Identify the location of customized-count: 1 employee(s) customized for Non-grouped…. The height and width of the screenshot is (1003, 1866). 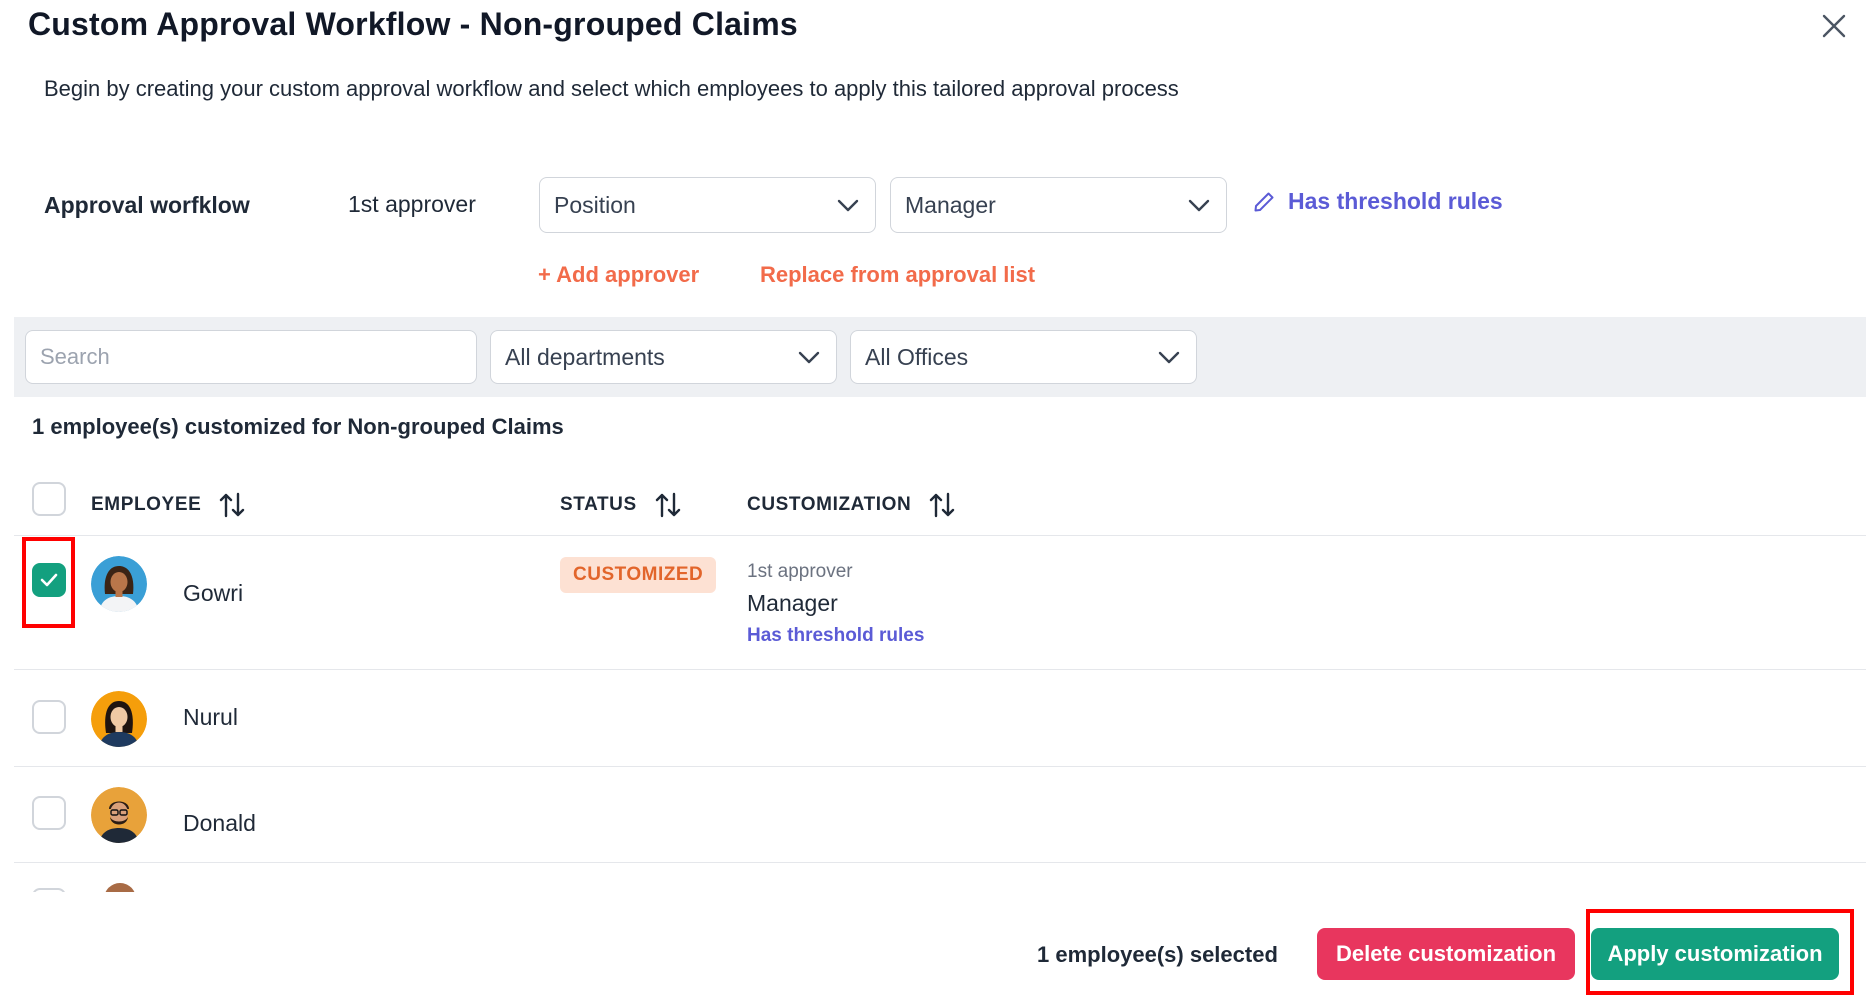
(298, 426).